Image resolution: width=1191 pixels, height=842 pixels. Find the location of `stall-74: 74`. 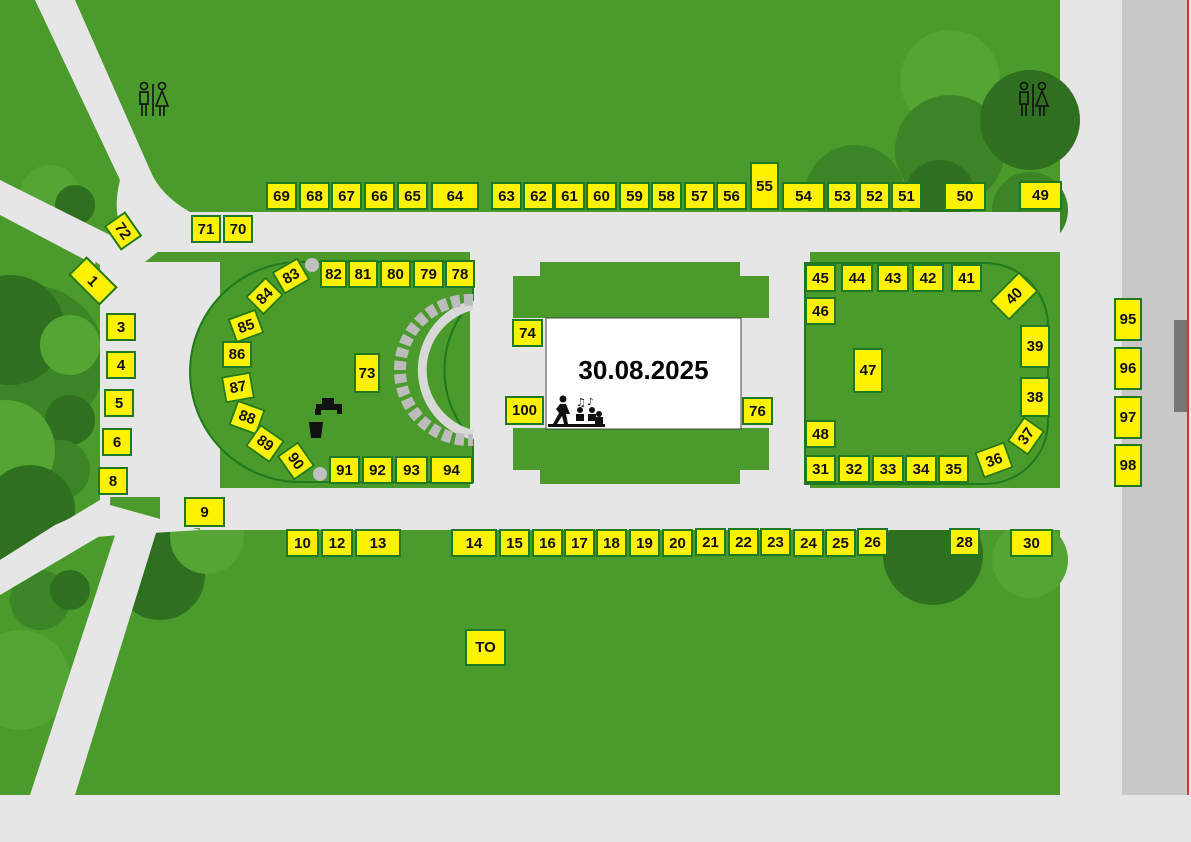

stall-74: 74 is located at coordinates (527, 333).